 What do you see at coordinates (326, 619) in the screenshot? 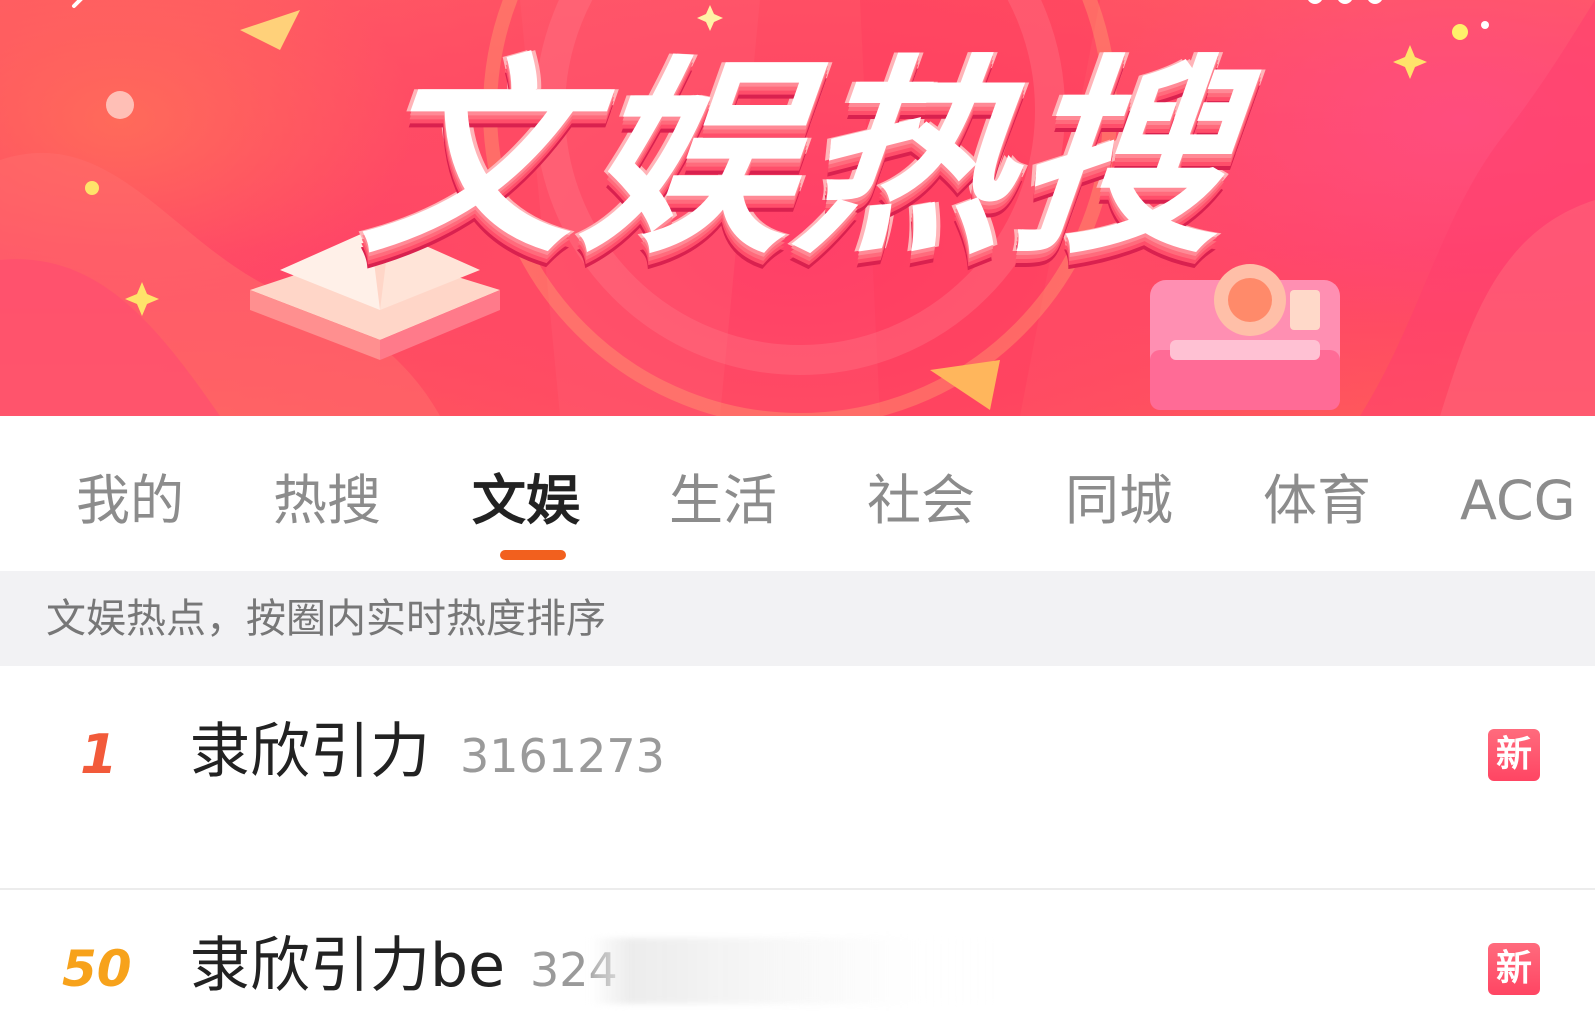
I see `hint-text: 文娱热点，按圈内实时热度排序` at bounding box center [326, 619].